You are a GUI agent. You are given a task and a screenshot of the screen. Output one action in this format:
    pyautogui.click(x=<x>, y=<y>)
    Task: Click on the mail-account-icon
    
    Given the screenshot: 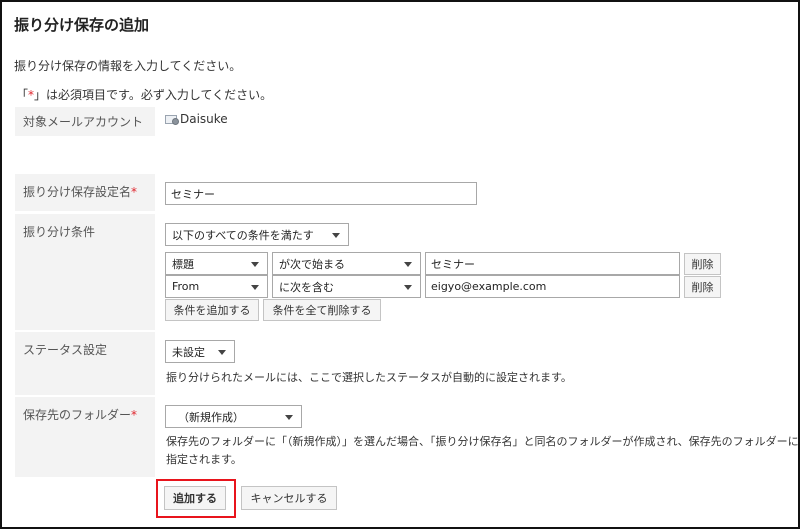 What is the action you would take?
    pyautogui.click(x=172, y=119)
    